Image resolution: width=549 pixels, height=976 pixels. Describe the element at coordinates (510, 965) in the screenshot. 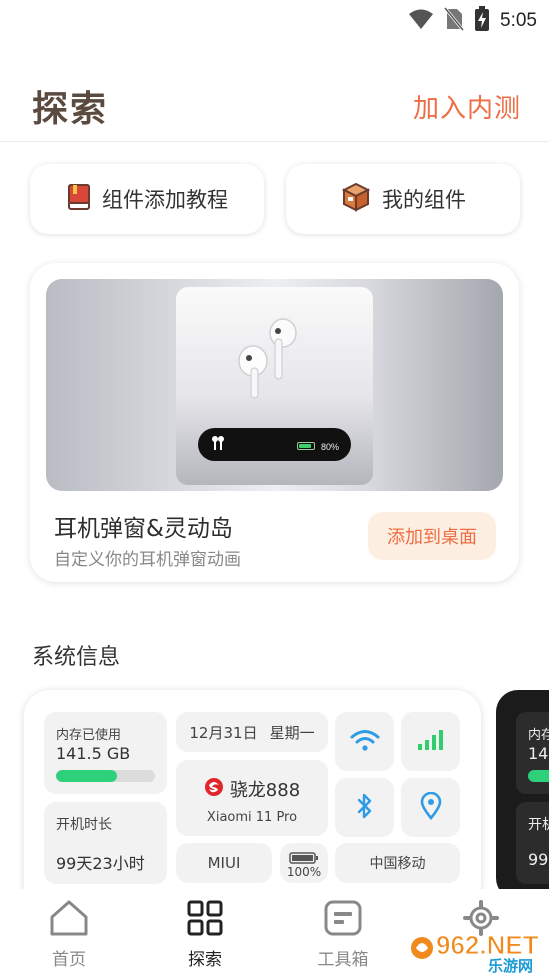

I see `watermark-subtext: 乐游网` at that location.